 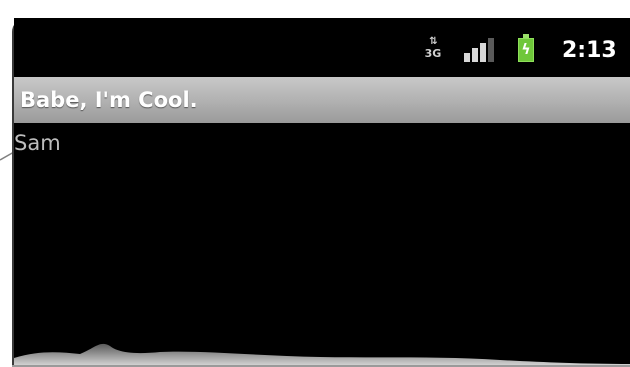 What do you see at coordinates (526, 48) in the screenshot?
I see `battery-charging-icon: ϟ` at bounding box center [526, 48].